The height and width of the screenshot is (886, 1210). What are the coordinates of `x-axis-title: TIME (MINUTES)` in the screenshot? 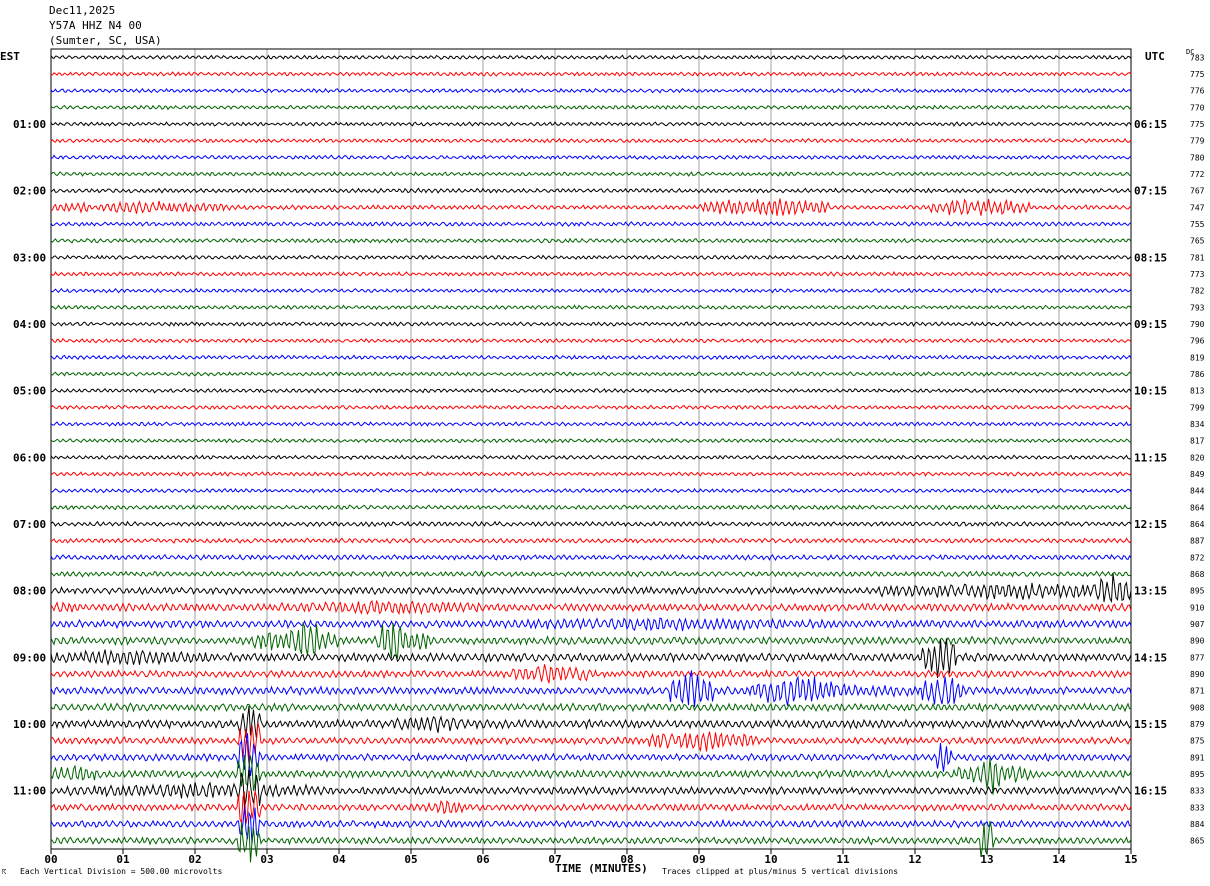 It's located at (601, 868).